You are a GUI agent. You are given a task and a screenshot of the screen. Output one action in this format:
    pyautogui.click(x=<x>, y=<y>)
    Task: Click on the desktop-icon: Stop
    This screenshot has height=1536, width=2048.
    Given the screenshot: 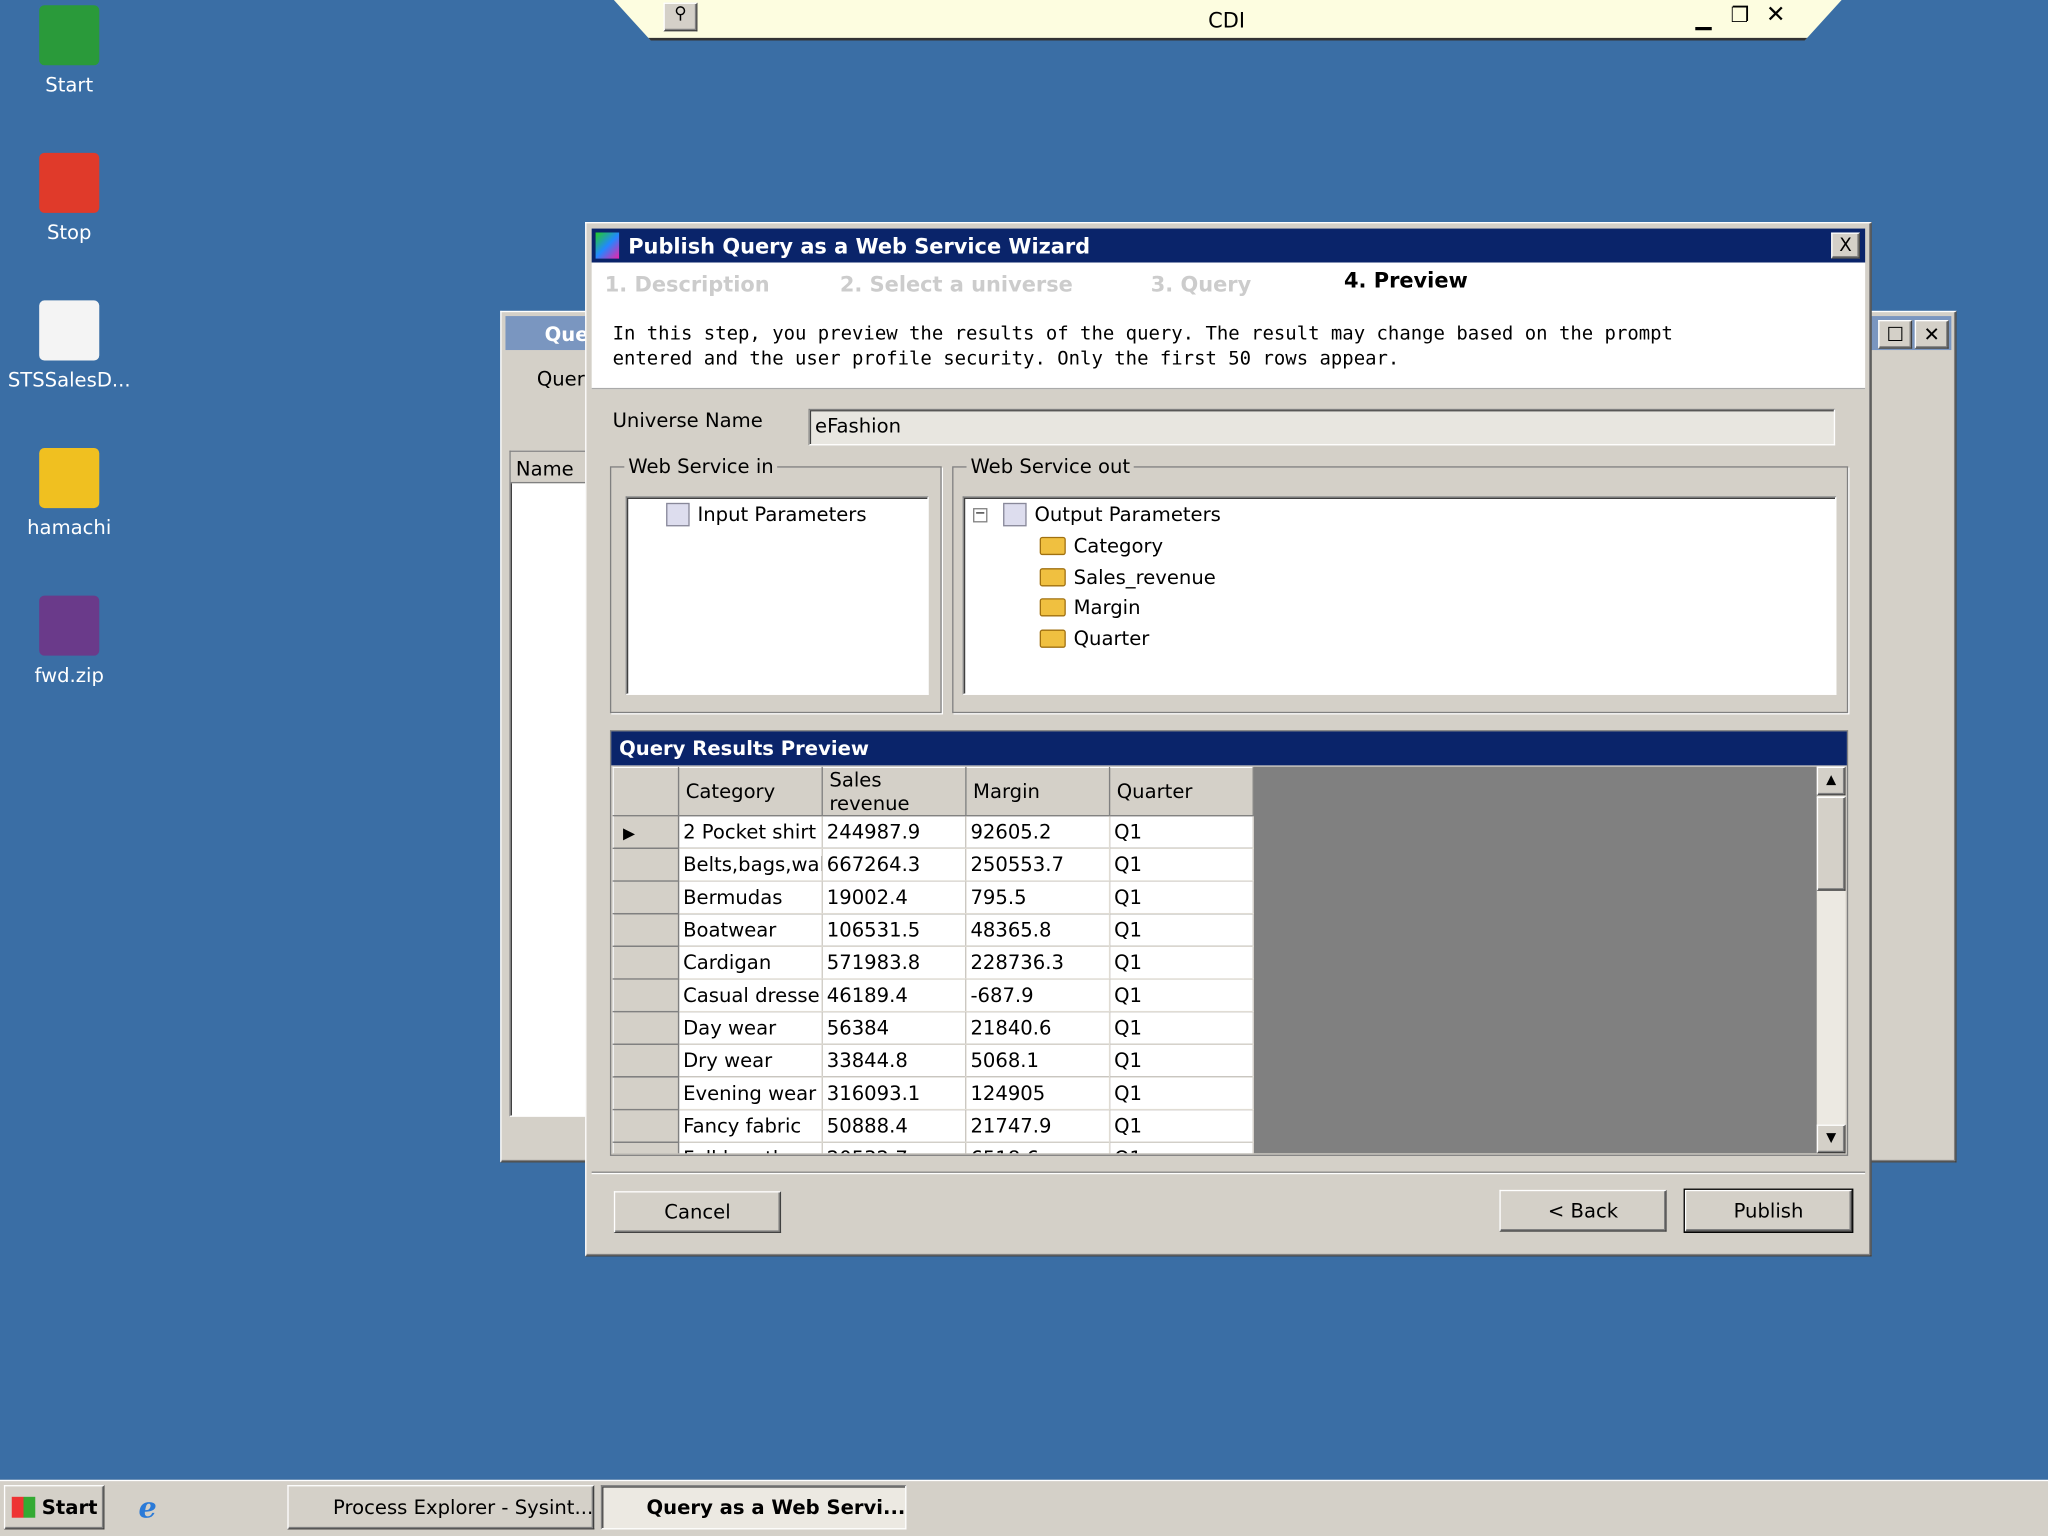 What is the action you would take?
    pyautogui.click(x=69, y=198)
    